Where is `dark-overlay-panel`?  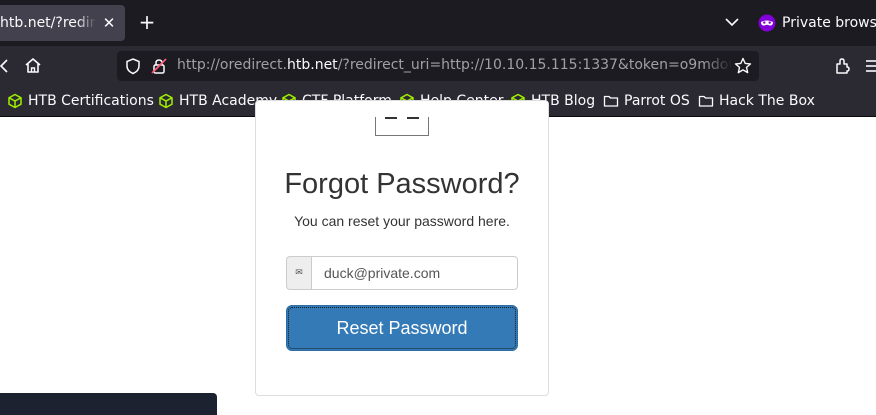
dark-overlay-panel is located at coordinates (108, 404).